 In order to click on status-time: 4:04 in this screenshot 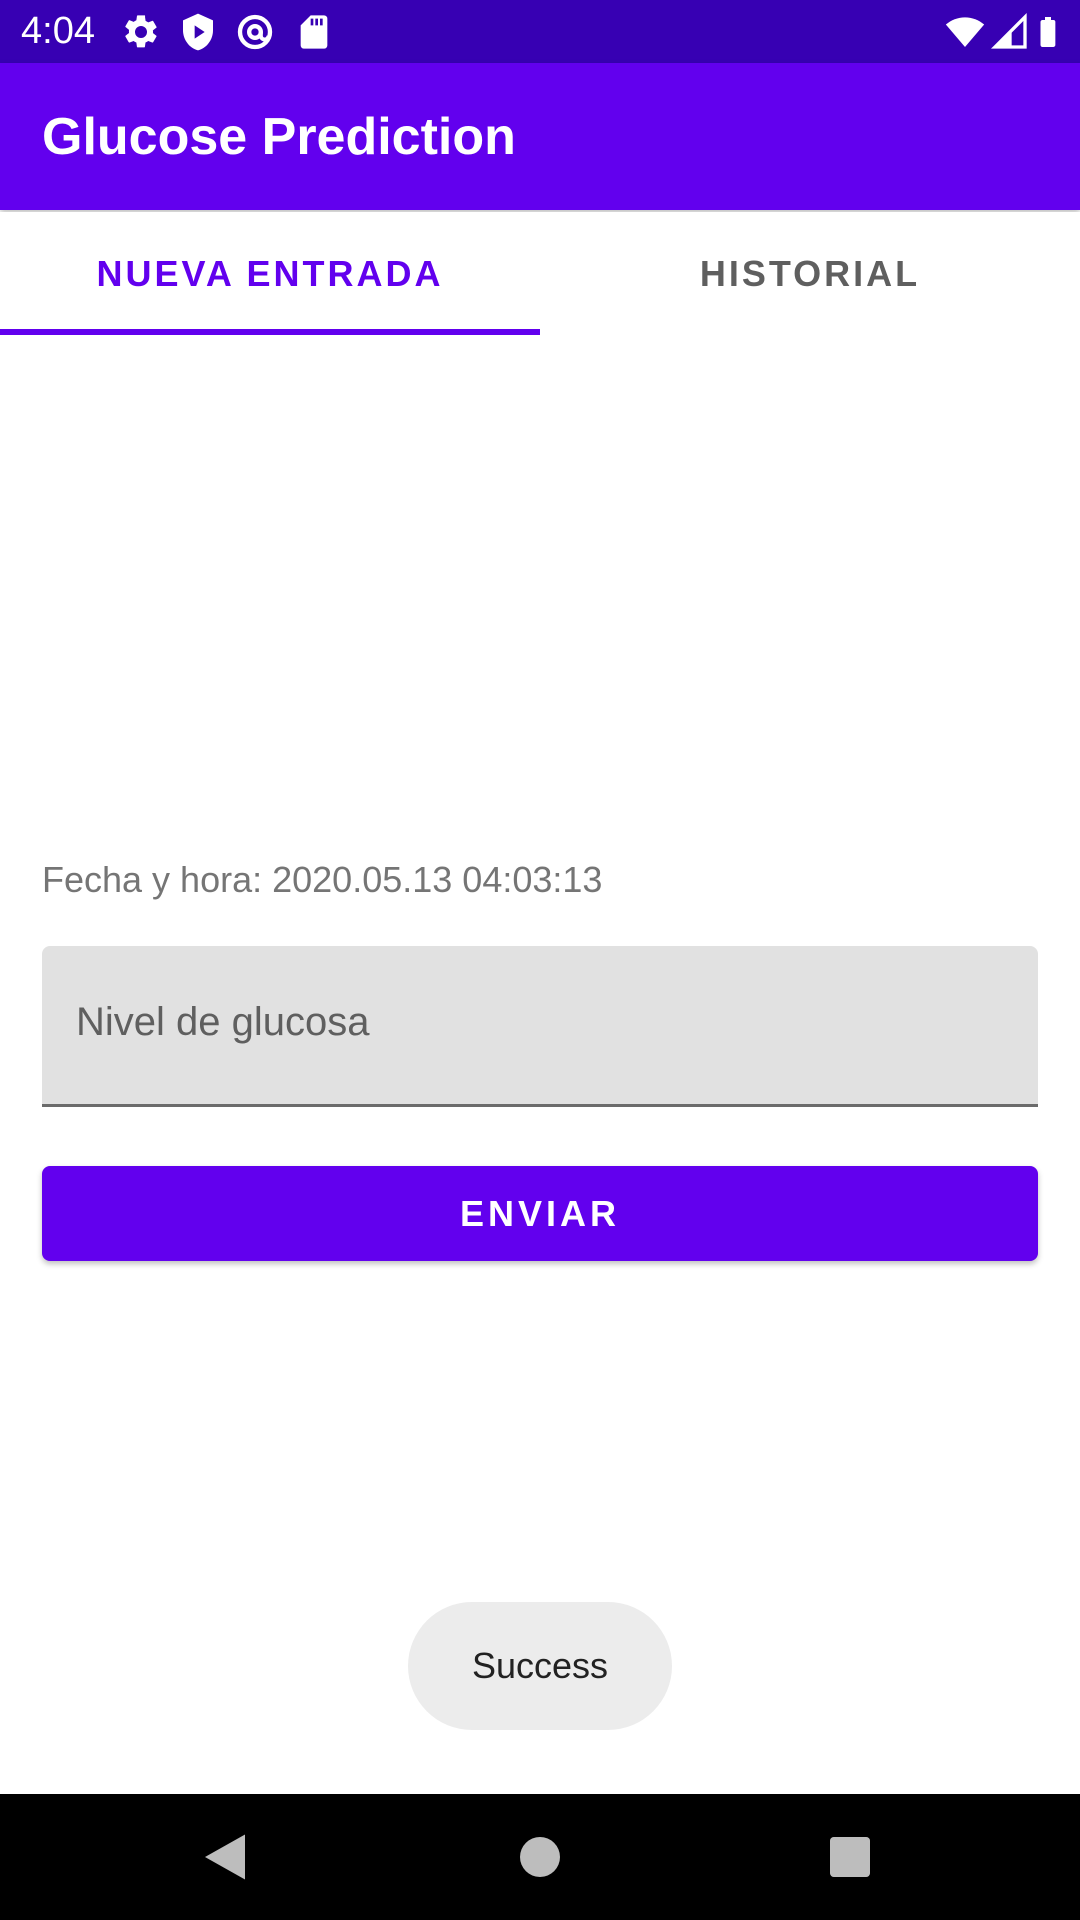, I will do `click(58, 31)`.